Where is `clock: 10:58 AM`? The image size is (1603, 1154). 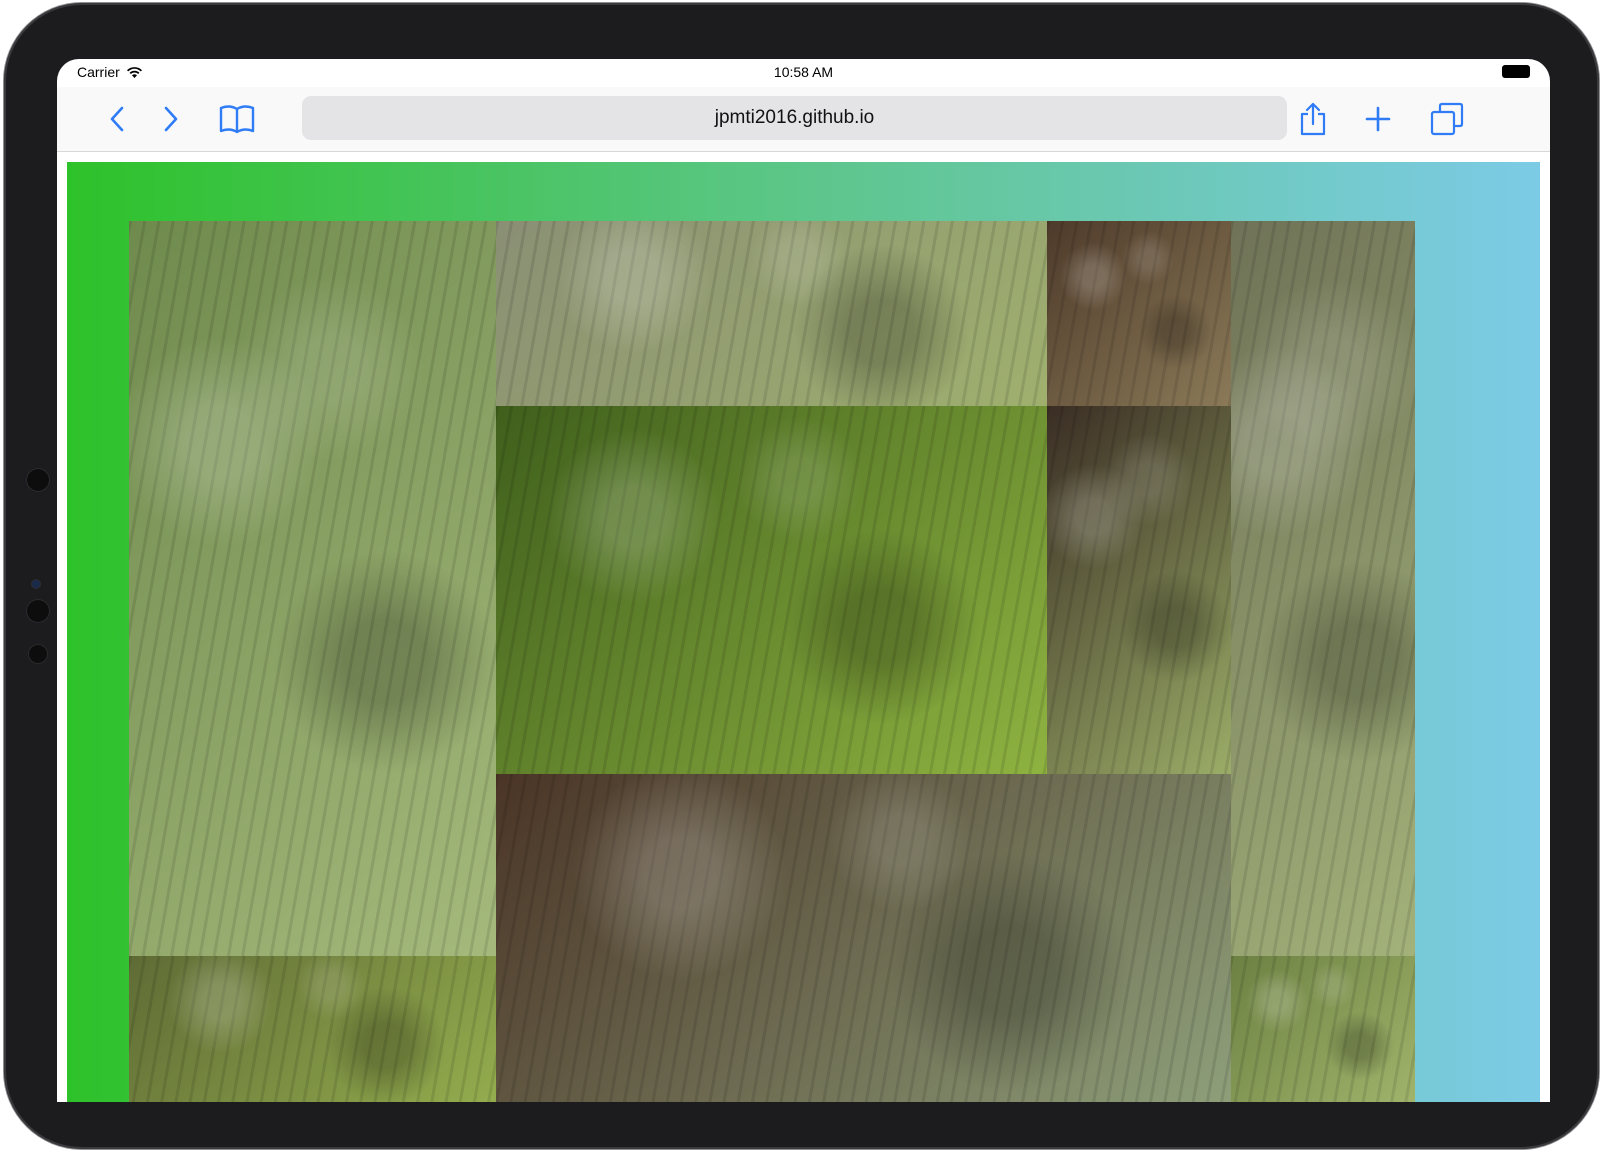
clock: 10:58 AM is located at coordinates (803, 72).